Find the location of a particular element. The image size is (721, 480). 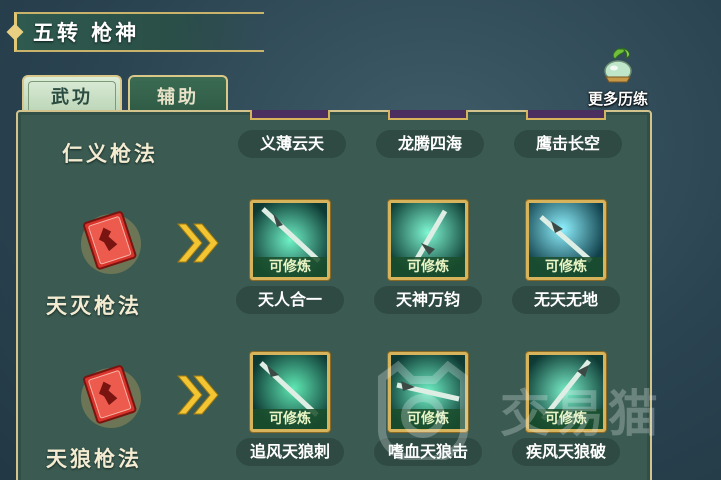

tab-label: 武功 is located at coordinates (72, 97).